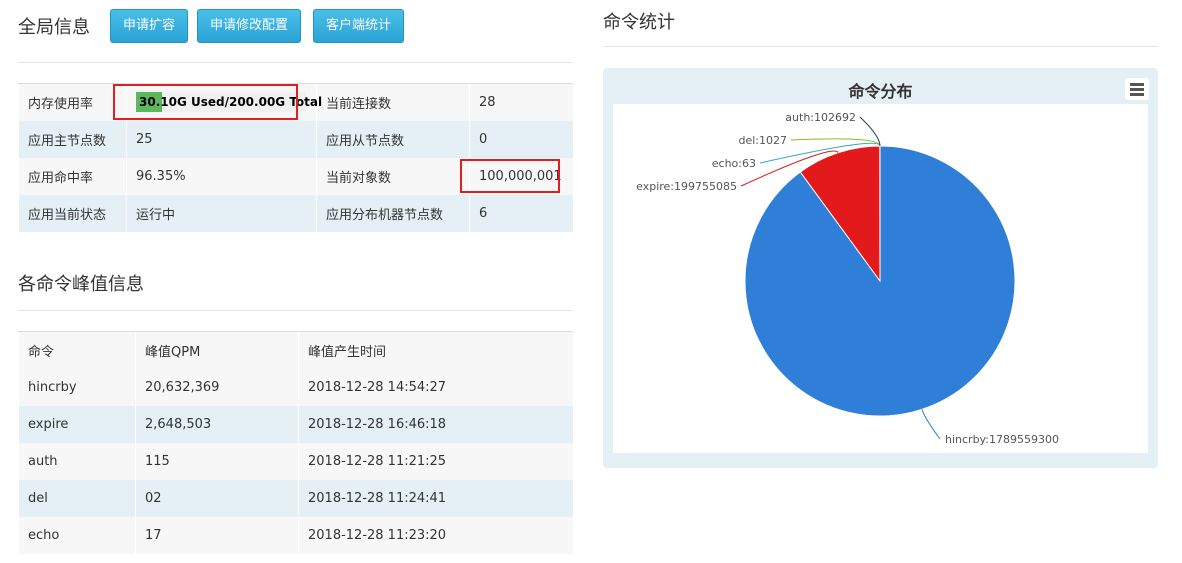 The image size is (1182, 563). What do you see at coordinates (393, 102) in the screenshot?
I see `current-connections-label: 当前连接数` at bounding box center [393, 102].